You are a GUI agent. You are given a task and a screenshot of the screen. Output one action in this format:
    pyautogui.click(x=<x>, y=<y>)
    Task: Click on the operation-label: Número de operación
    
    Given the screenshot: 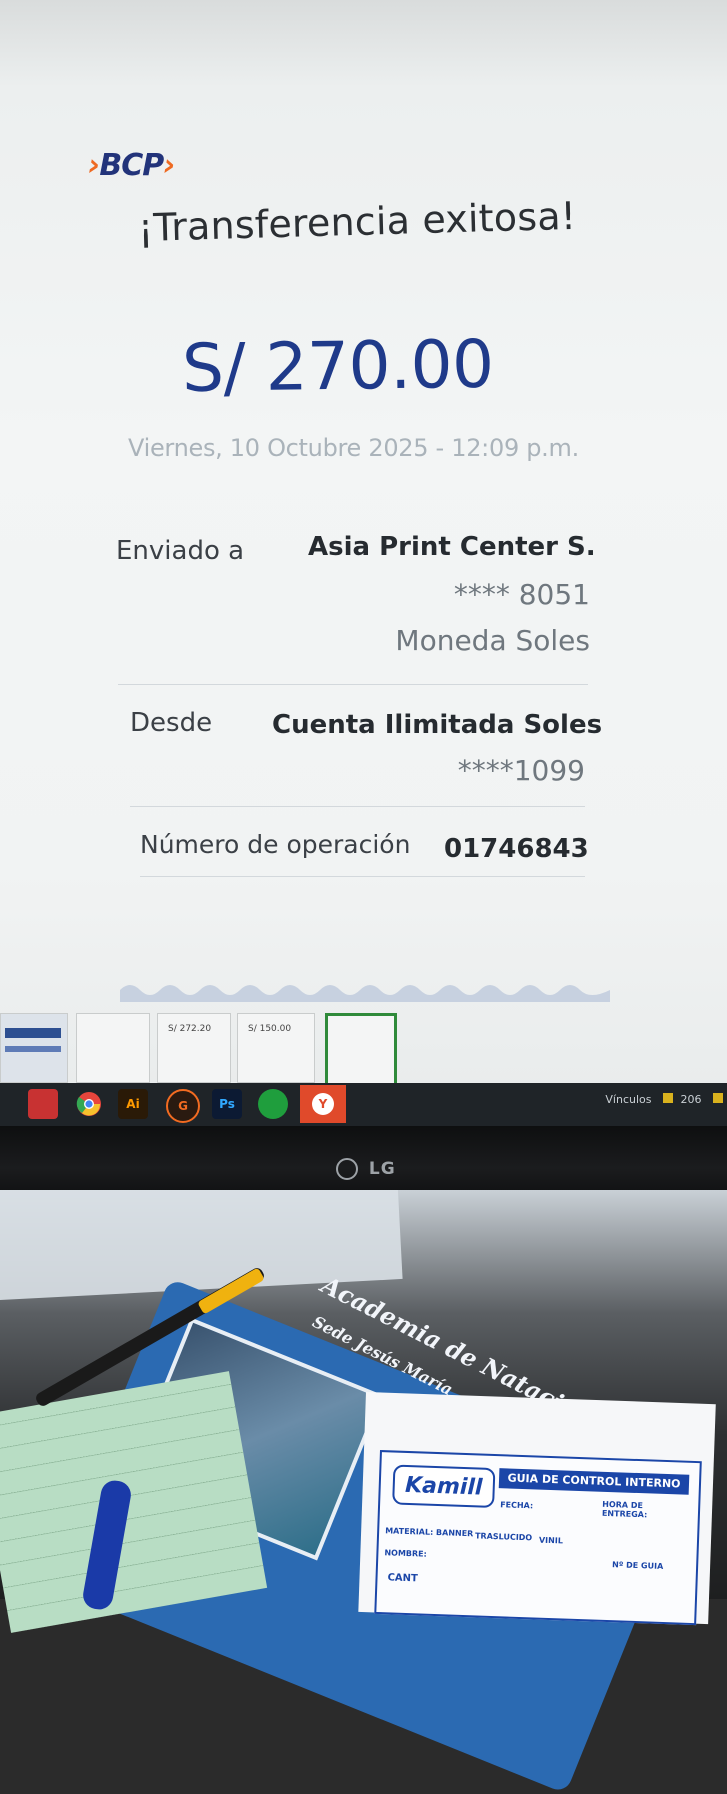 What is the action you would take?
    pyautogui.click(x=275, y=844)
    